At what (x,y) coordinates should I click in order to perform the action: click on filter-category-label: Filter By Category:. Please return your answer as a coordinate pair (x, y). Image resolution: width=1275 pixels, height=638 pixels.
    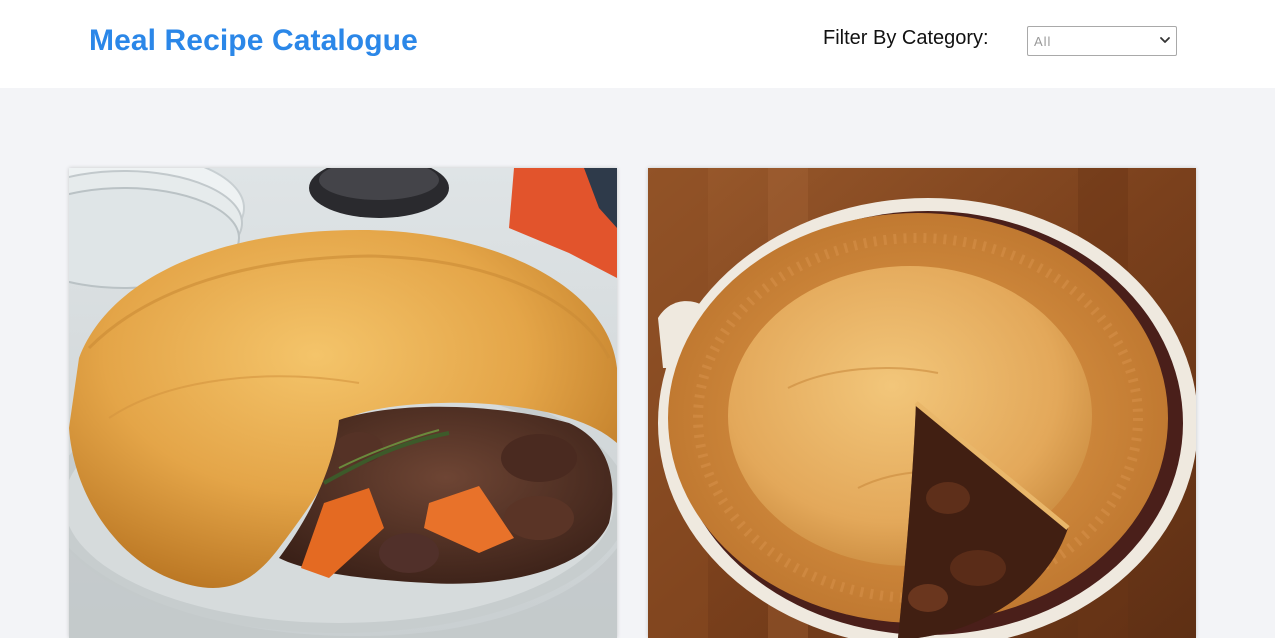
    Looking at the image, I should click on (906, 38).